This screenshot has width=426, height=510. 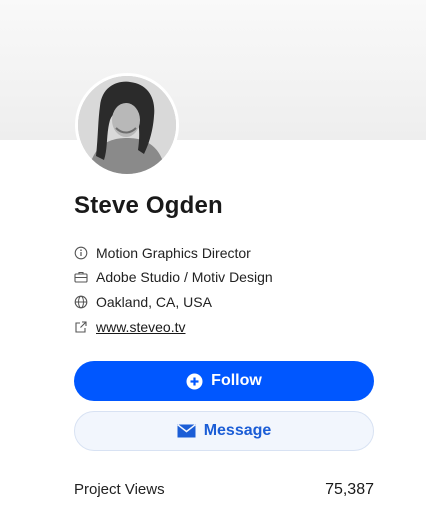 I want to click on plus-circle-icon, so click(x=194, y=381).